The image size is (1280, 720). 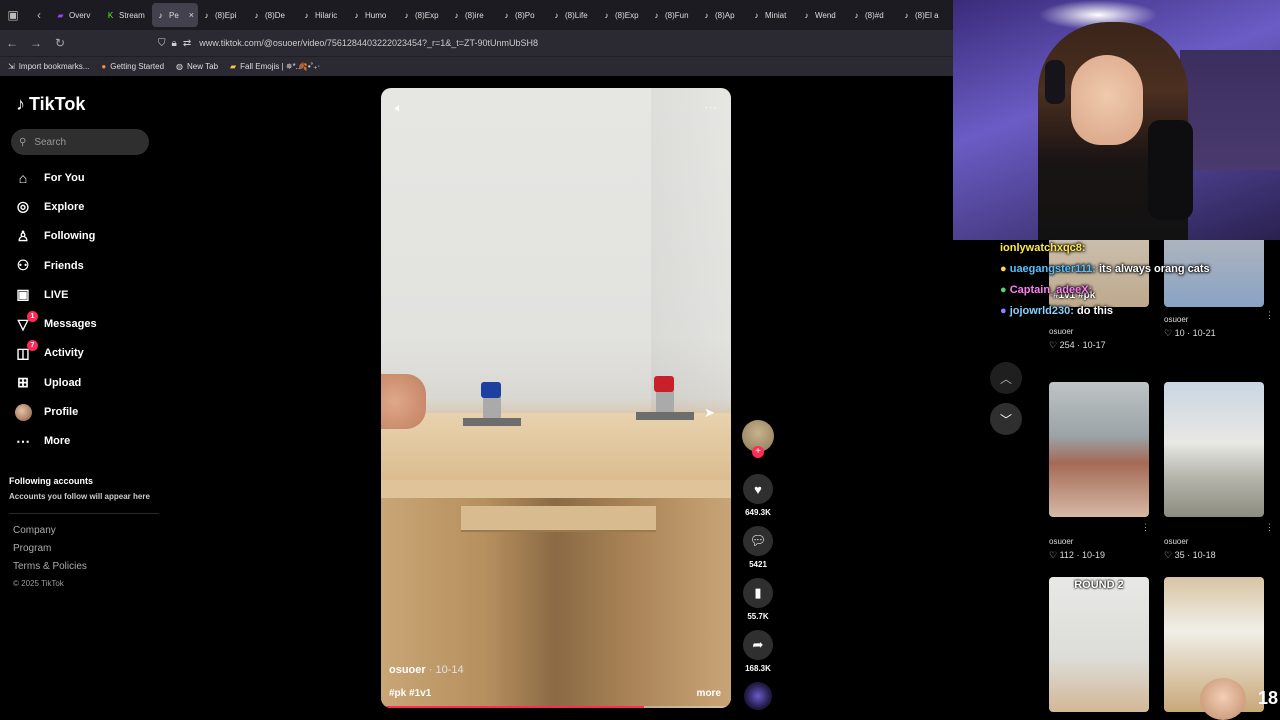 I want to click on headphones, so click(x=1055, y=82).